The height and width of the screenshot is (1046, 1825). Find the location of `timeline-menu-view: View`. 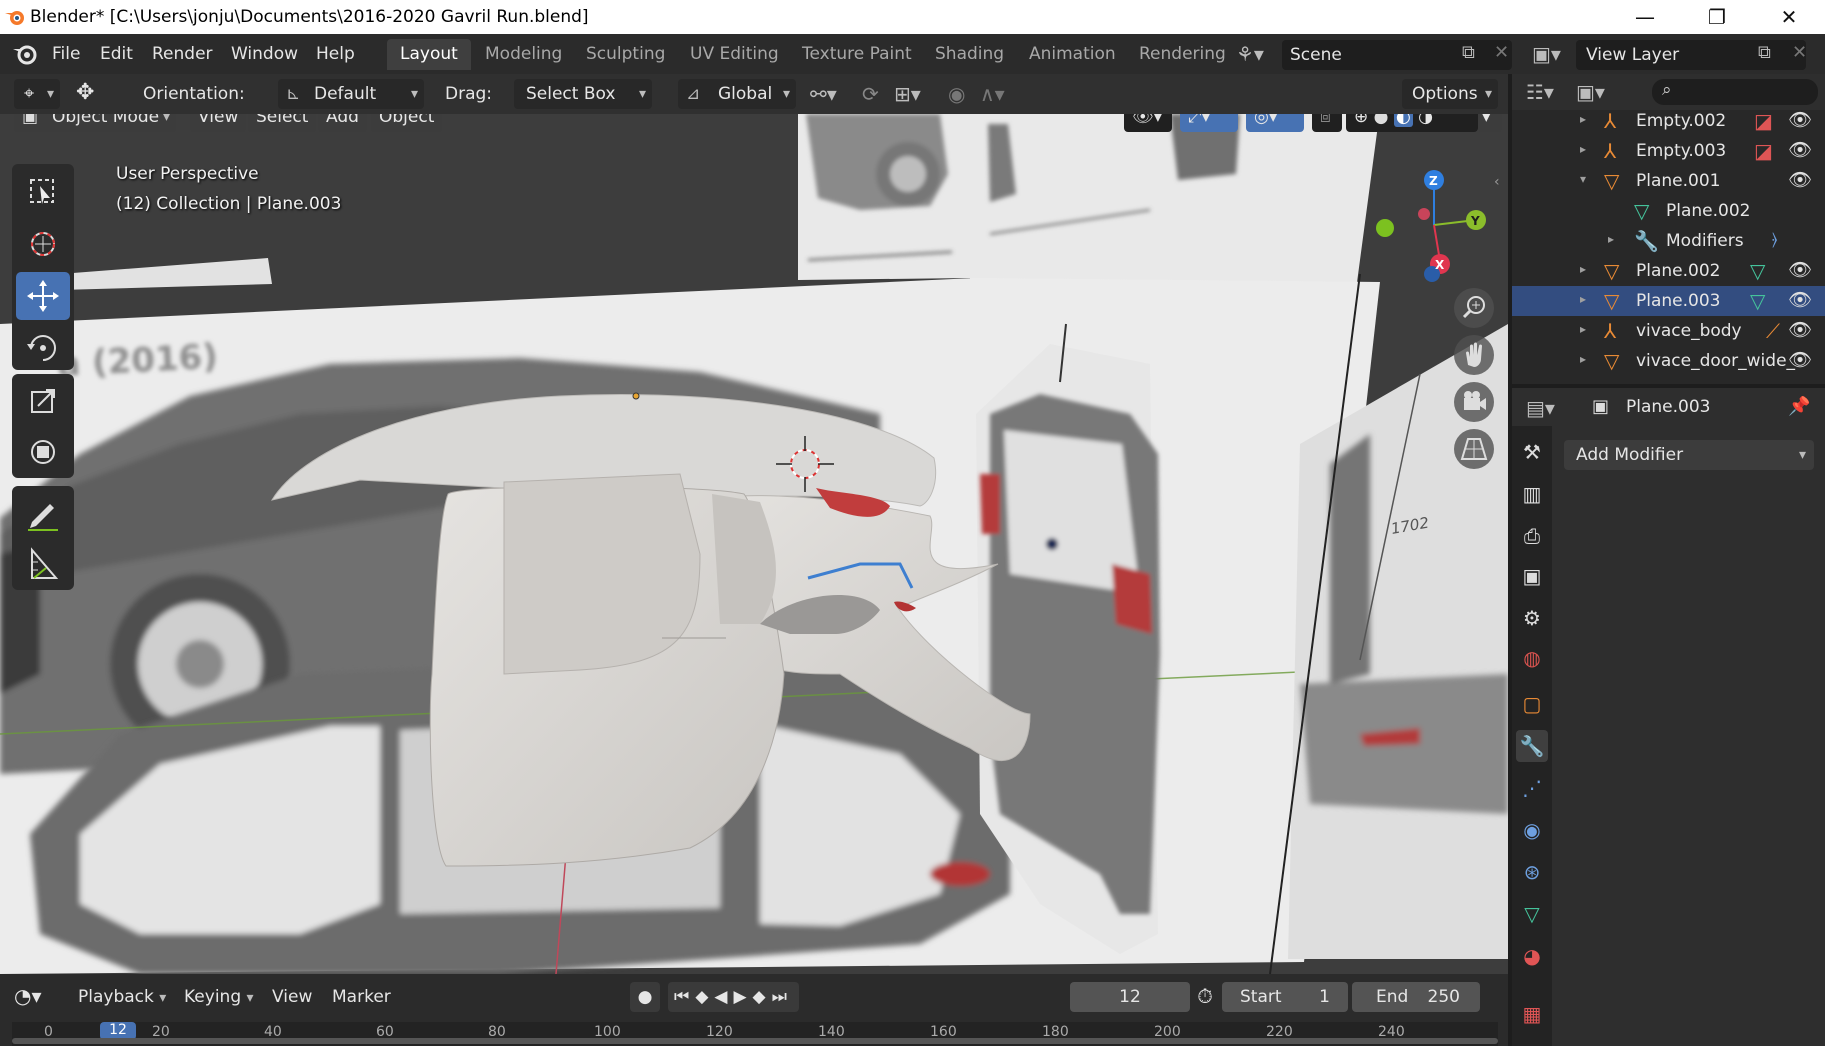

timeline-menu-view: View is located at coordinates (292, 997).